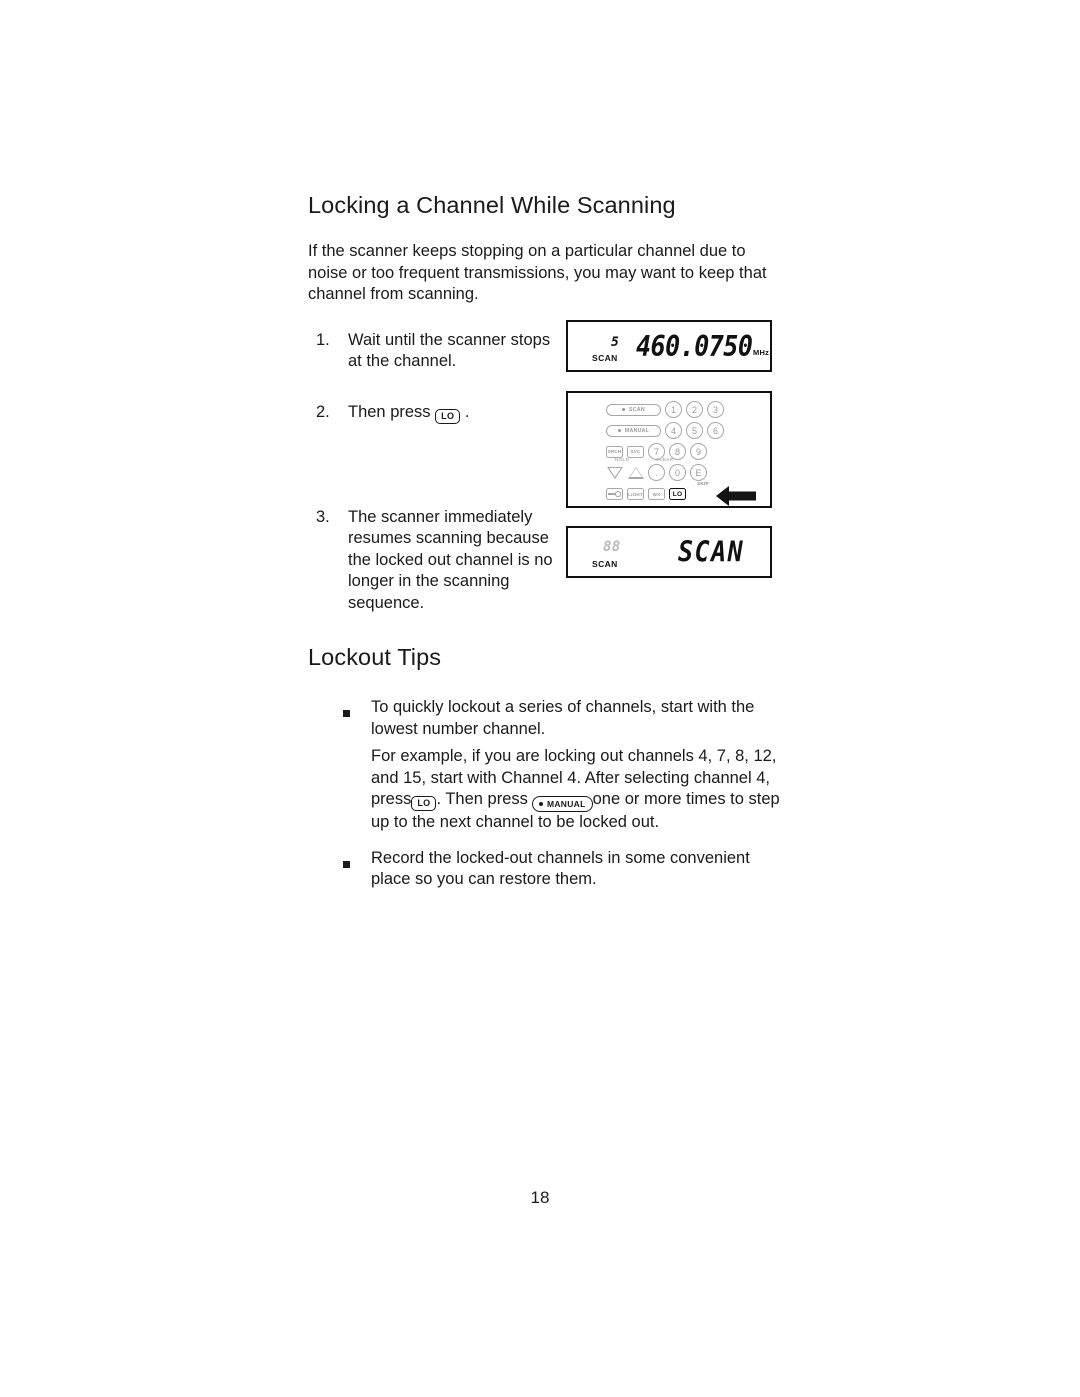 Image resolution: width=1080 pixels, height=1397 pixels. What do you see at coordinates (637, 430) in the screenshot?
I see `key-manual-label: MANUAL` at bounding box center [637, 430].